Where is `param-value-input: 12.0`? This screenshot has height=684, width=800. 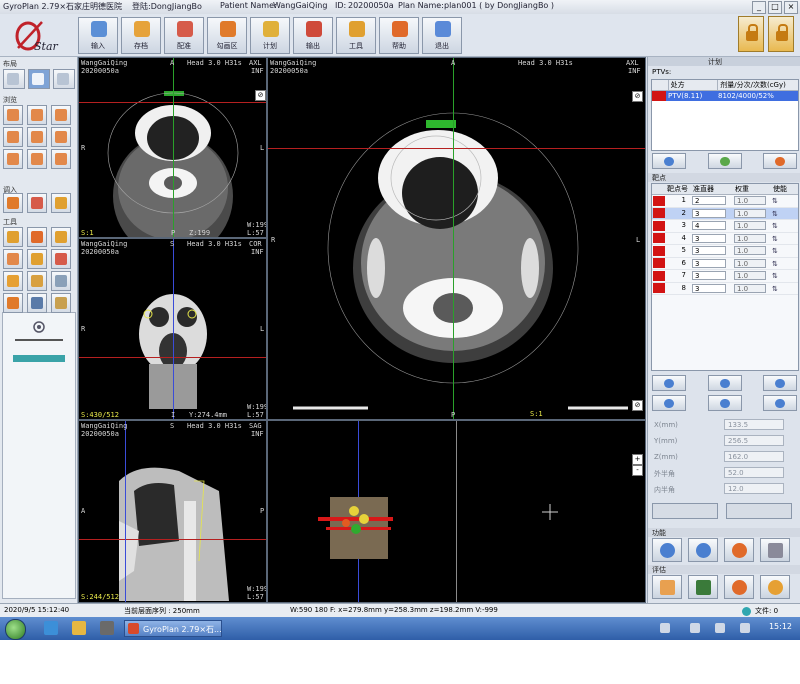
param-value-input: 12.0 is located at coordinates (754, 488).